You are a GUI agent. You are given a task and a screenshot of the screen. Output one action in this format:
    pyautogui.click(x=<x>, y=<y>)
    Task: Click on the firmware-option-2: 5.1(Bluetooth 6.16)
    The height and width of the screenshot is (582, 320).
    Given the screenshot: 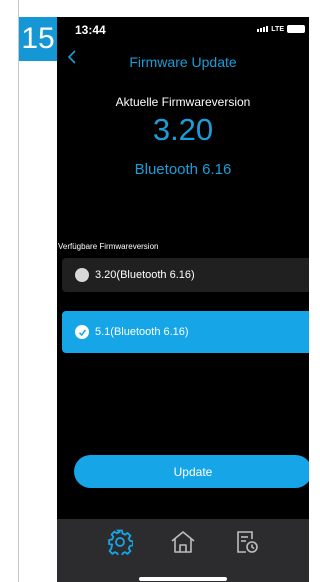 What is the action you would take?
    pyautogui.click(x=185, y=332)
    